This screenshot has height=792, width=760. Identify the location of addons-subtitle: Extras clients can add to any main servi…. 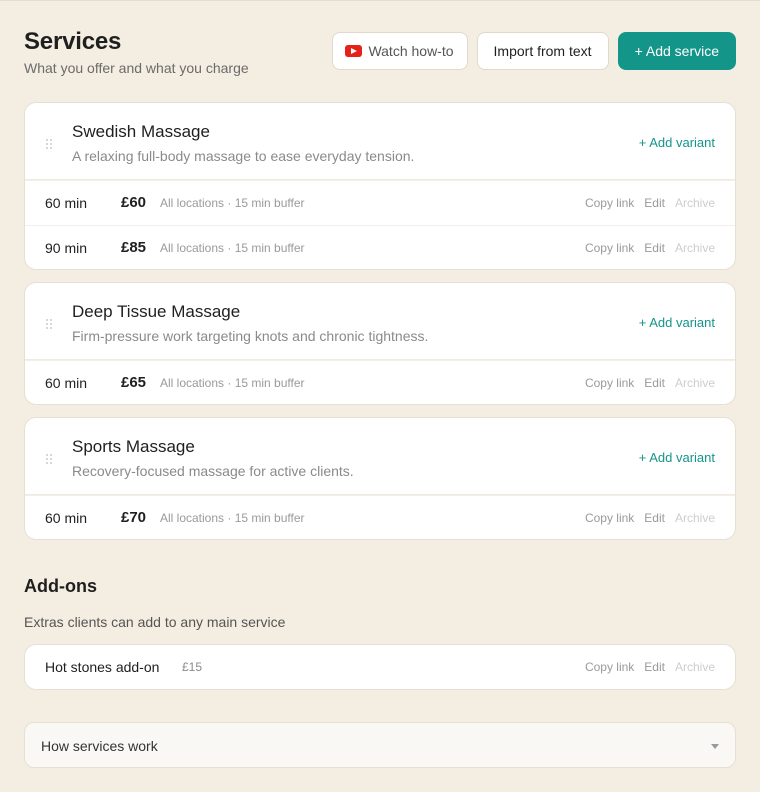
(155, 622).